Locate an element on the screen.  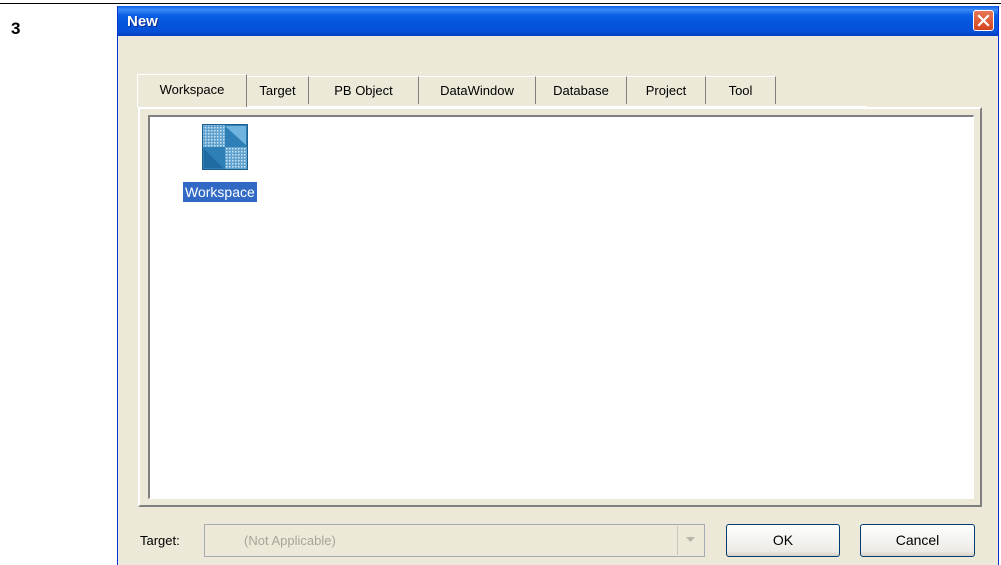
tab-label: Tool is located at coordinates (740, 90).